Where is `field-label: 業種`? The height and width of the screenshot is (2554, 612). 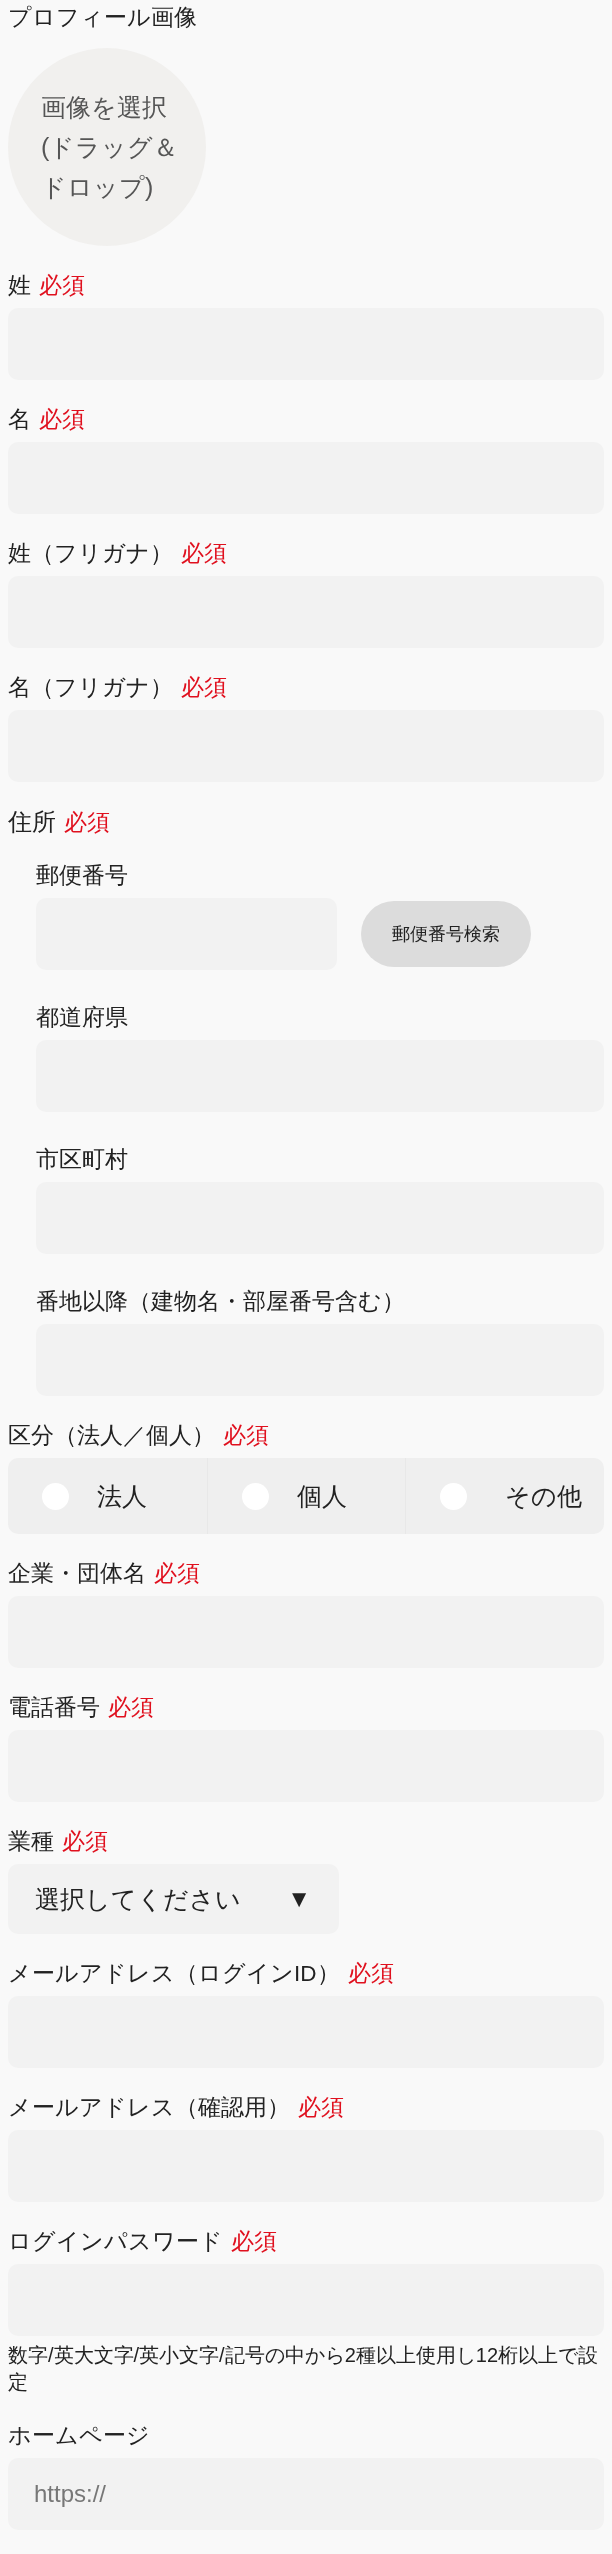
field-label: 業種 is located at coordinates (31, 1842).